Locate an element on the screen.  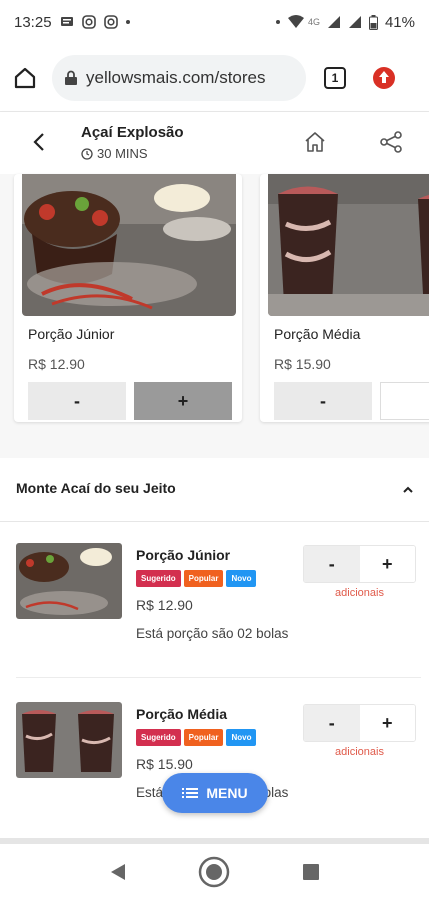
carousel-product-name: Porção Média is located at coordinates (317, 334).